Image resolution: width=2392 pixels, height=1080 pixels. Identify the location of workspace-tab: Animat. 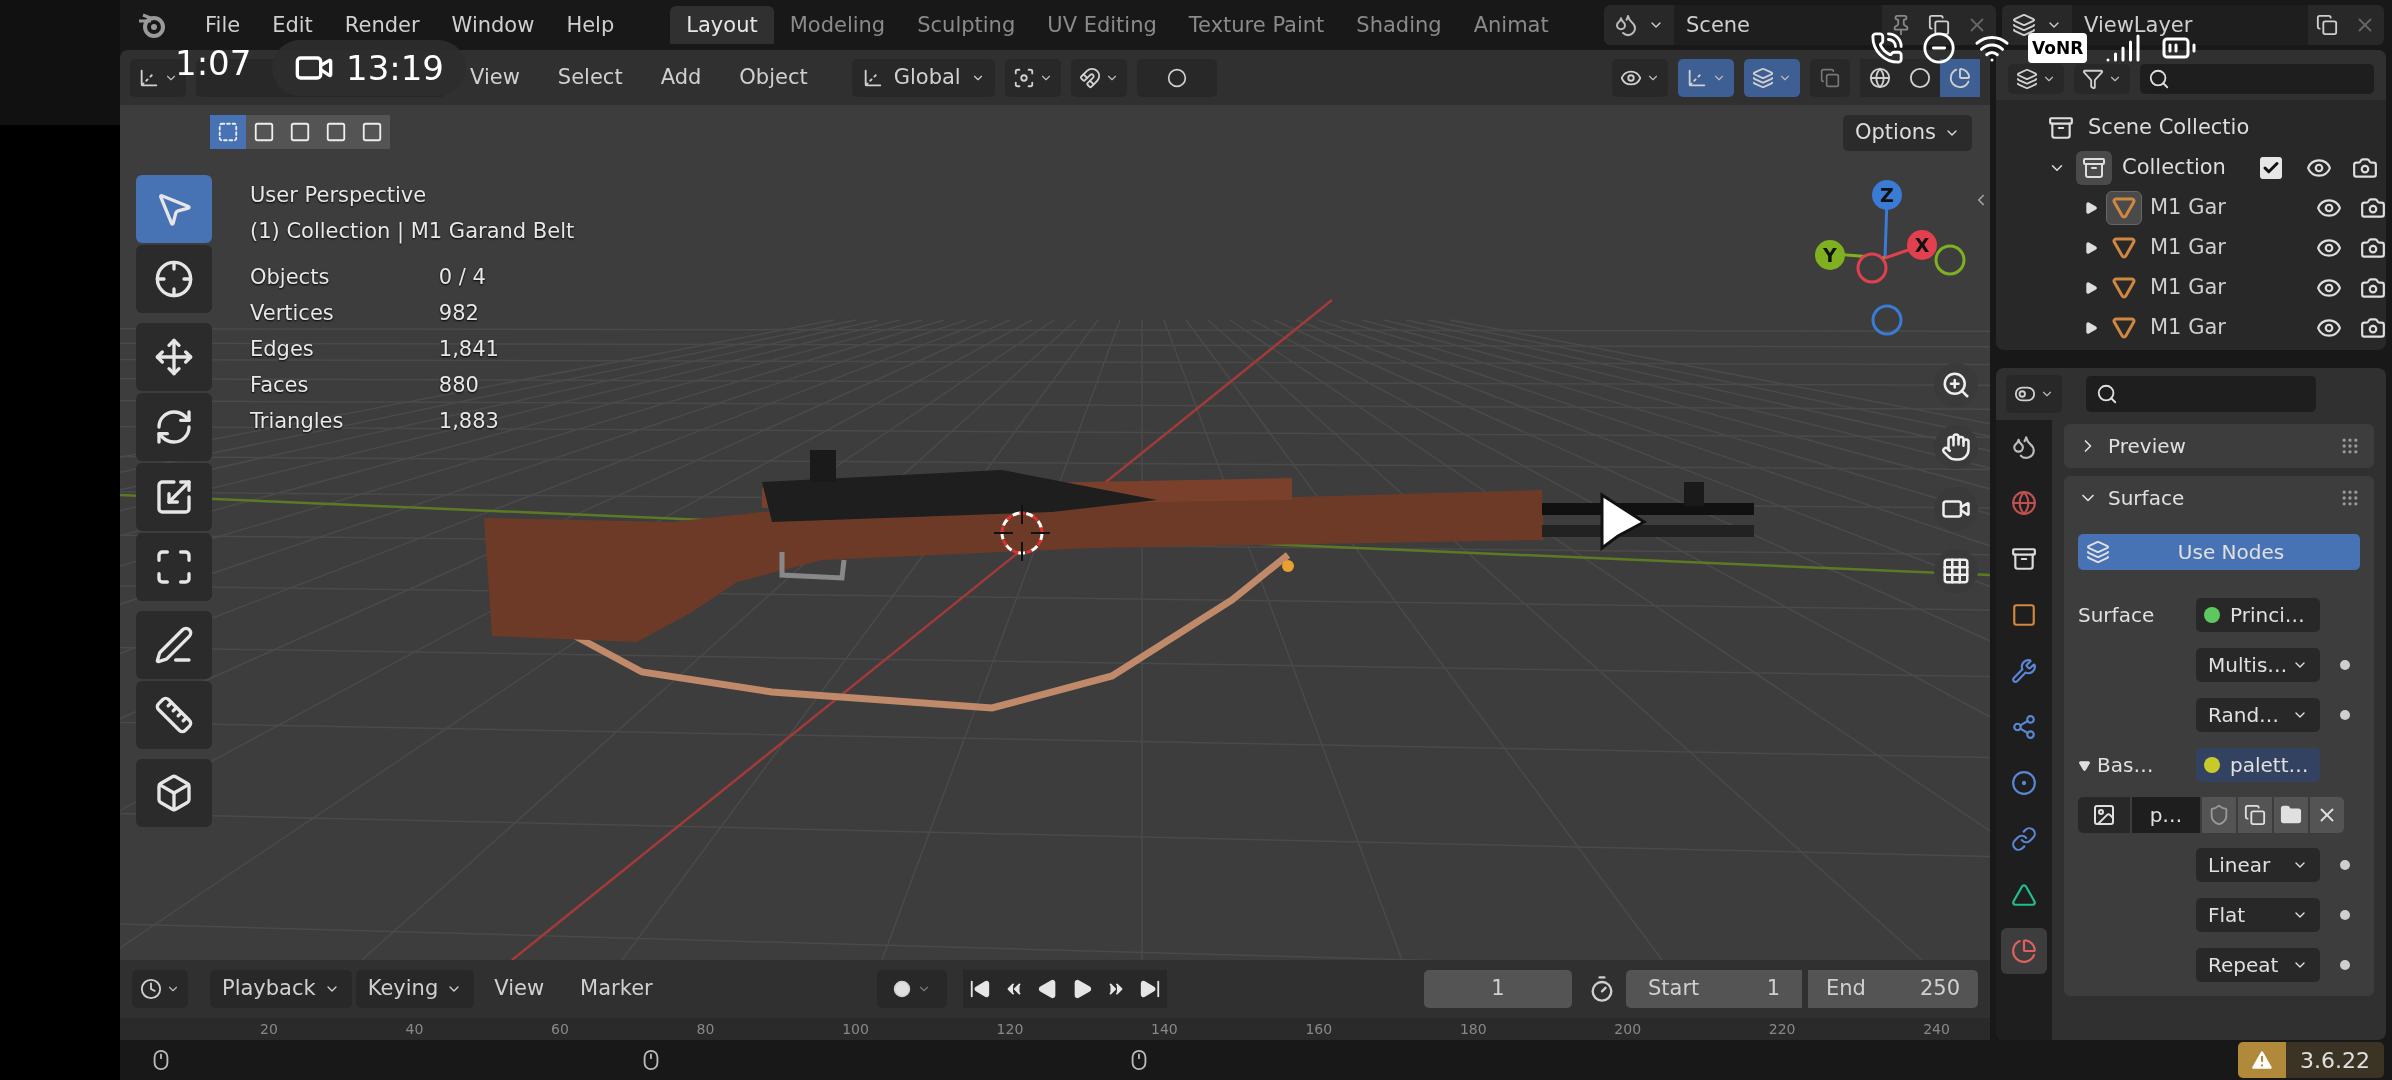
(1511, 25).